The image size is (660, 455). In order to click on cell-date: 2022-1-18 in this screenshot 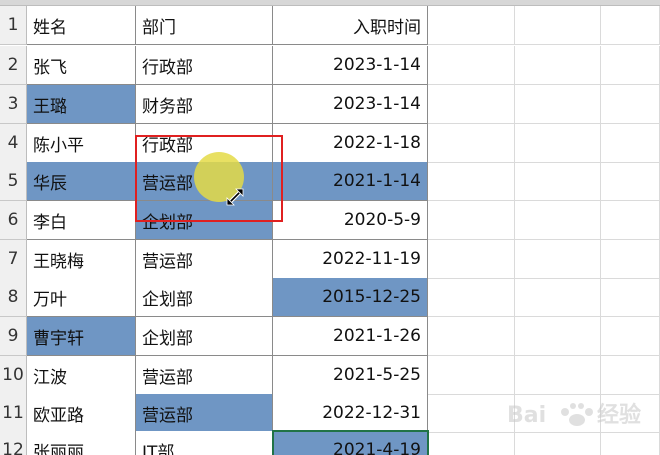, I will do `click(350, 143)`.